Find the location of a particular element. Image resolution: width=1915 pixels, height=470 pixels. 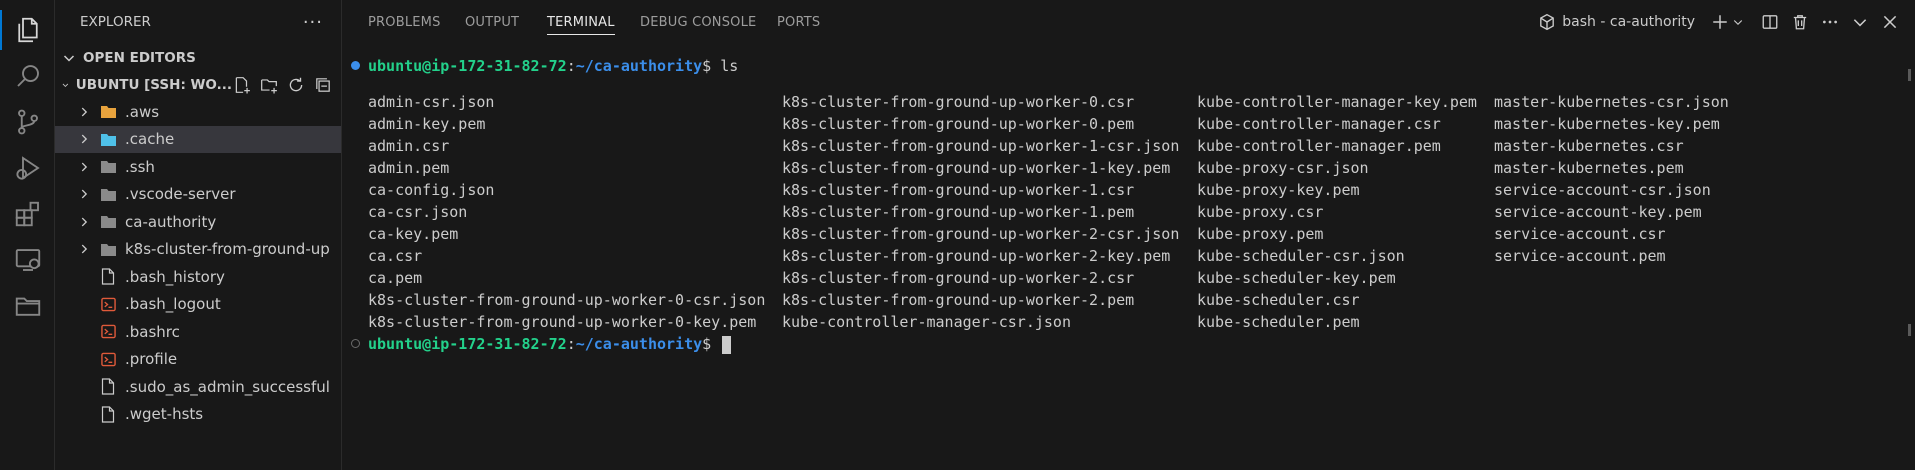

ls-entry: k8s-cluster-from-ground-up-worker-1.pem is located at coordinates (958, 212).